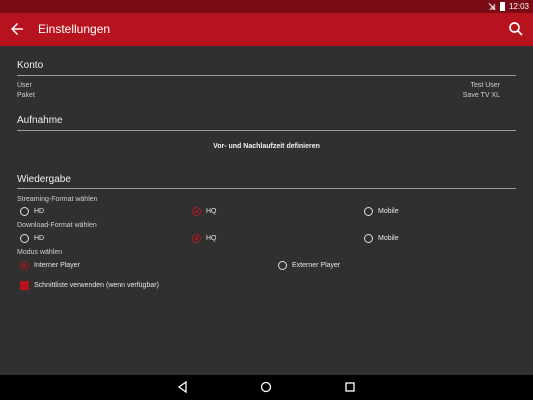  What do you see at coordinates (492, 6) in the screenshot?
I see `no-signal-icon` at bounding box center [492, 6].